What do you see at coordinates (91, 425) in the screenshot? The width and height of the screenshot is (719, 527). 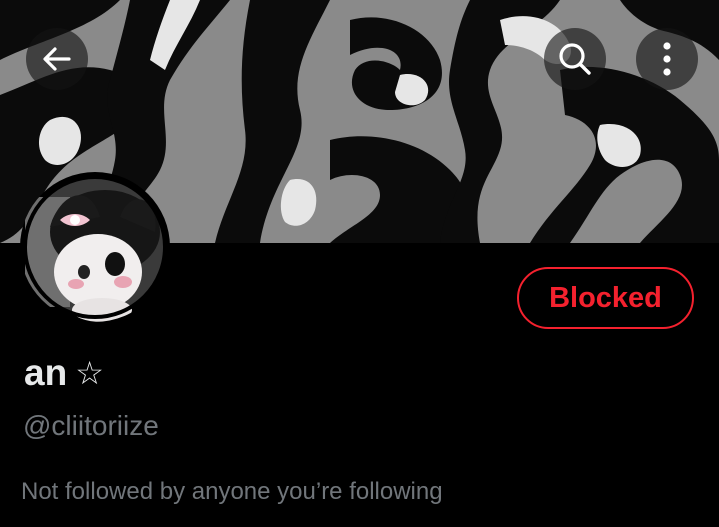 I see `user-handle: @cliitoriize` at bounding box center [91, 425].